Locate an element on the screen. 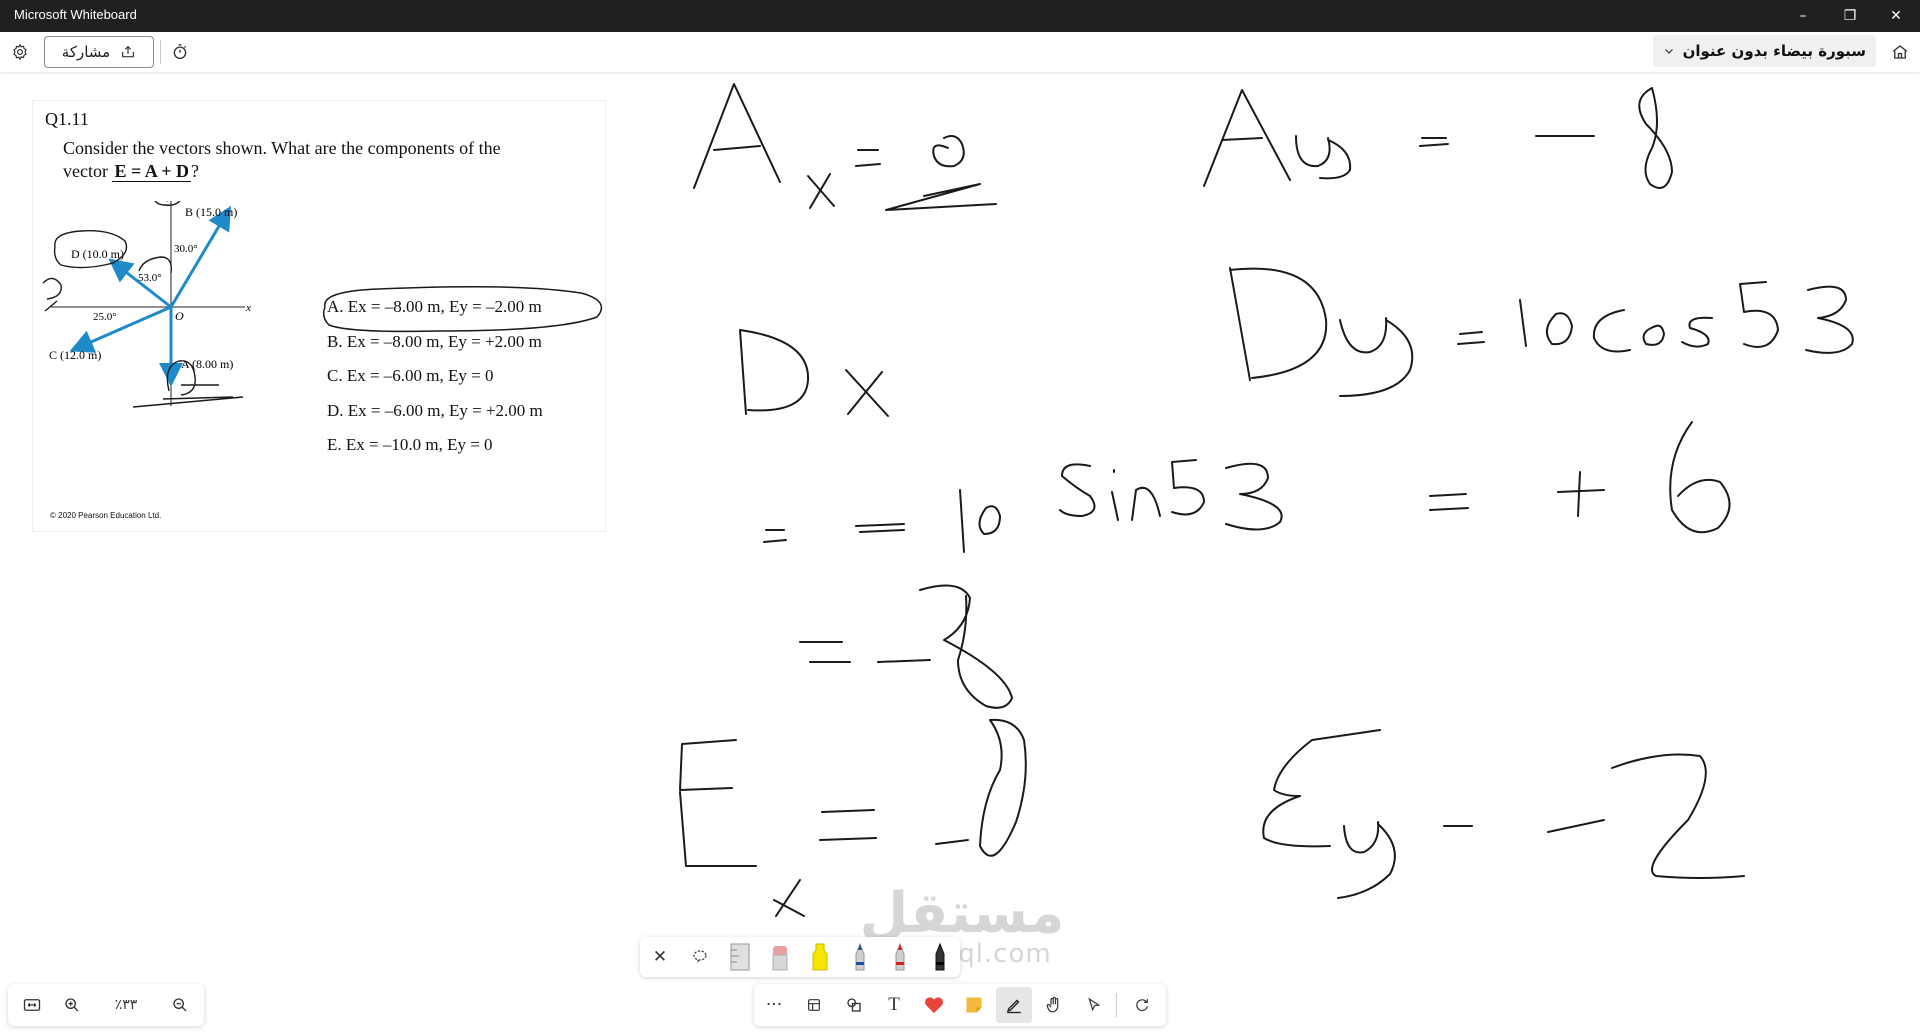 The height and width of the screenshot is (1032, 1920). templates-button is located at coordinates (814, 1005).